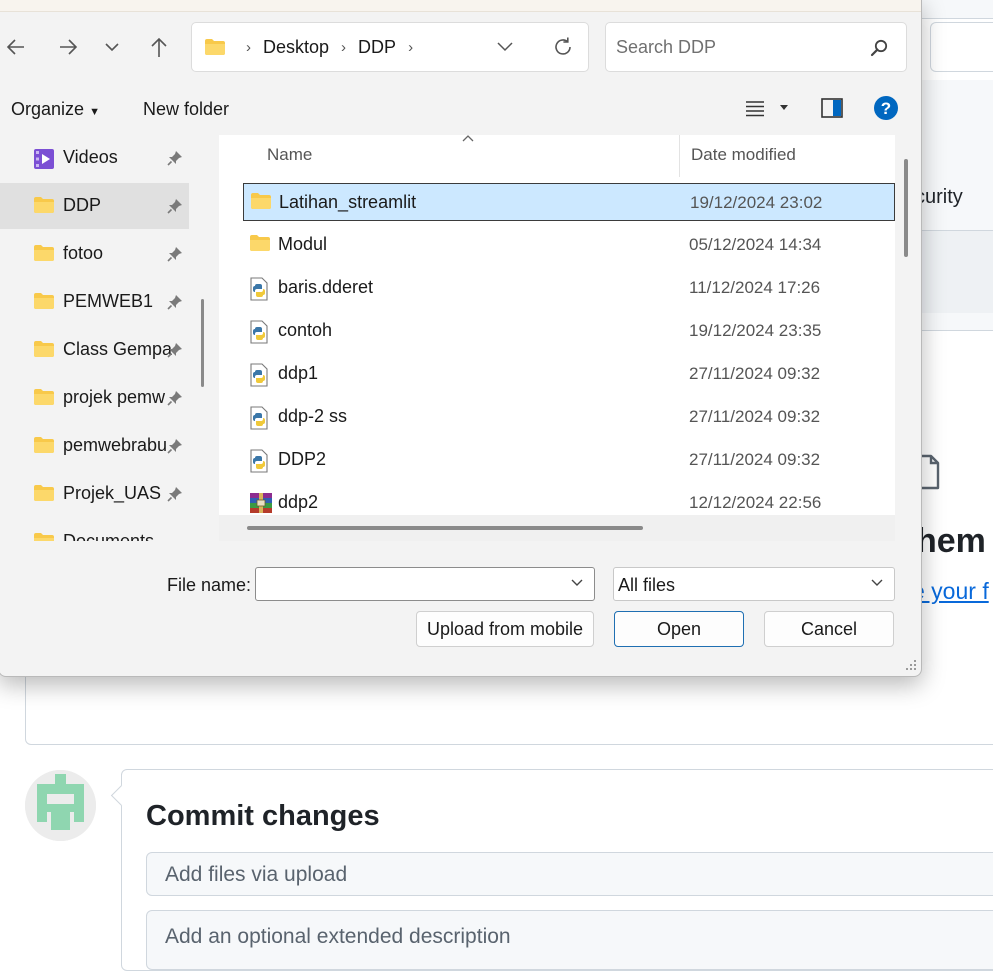 The height and width of the screenshot is (971, 993). I want to click on sidebar-item-ddp: DDP, so click(94, 206).